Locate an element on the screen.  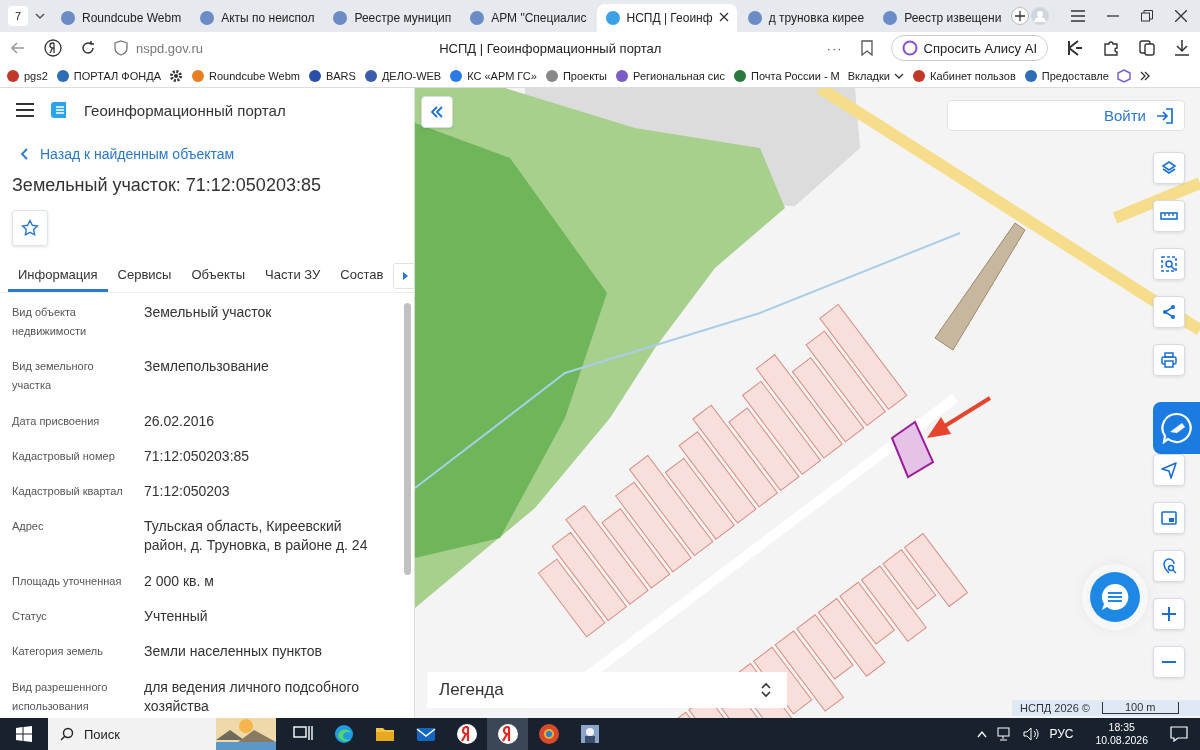
search-field: Поиск is located at coordinates (162, 734).